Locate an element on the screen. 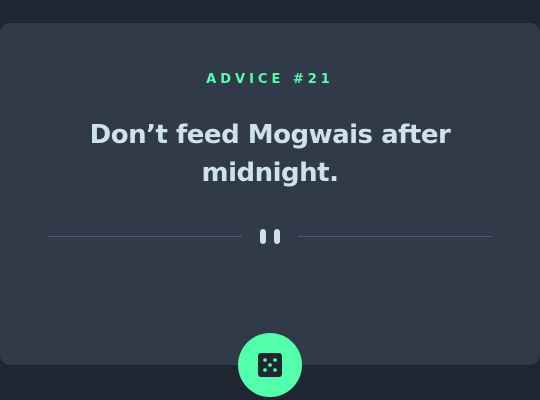 This screenshot has height=400, width=540. pause-bar-left is located at coordinates (263, 236).